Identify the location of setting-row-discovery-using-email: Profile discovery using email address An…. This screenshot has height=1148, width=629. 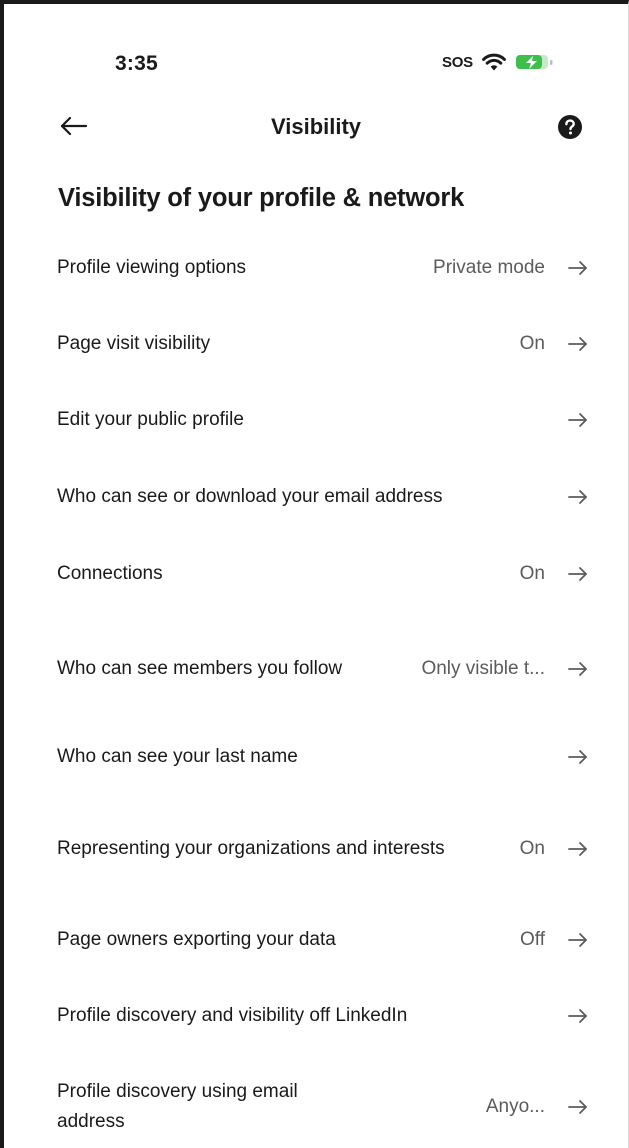
(316, 1107).